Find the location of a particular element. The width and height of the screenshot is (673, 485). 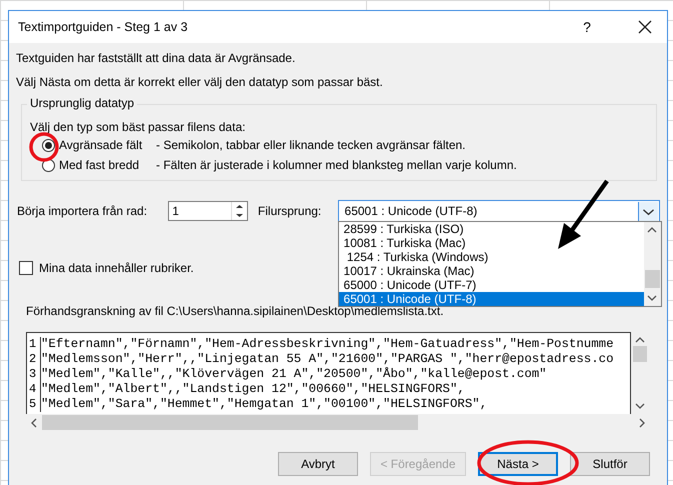

dropdown-option: 10017 : Ukrainska (Mac) is located at coordinates (491, 271).